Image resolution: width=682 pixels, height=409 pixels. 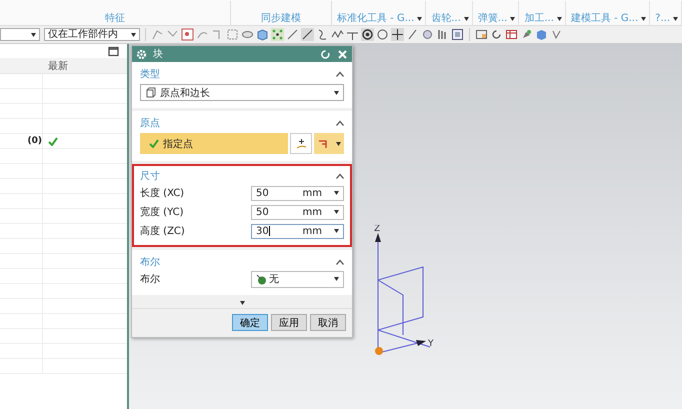 I want to click on check-icon, so click(x=154, y=143).